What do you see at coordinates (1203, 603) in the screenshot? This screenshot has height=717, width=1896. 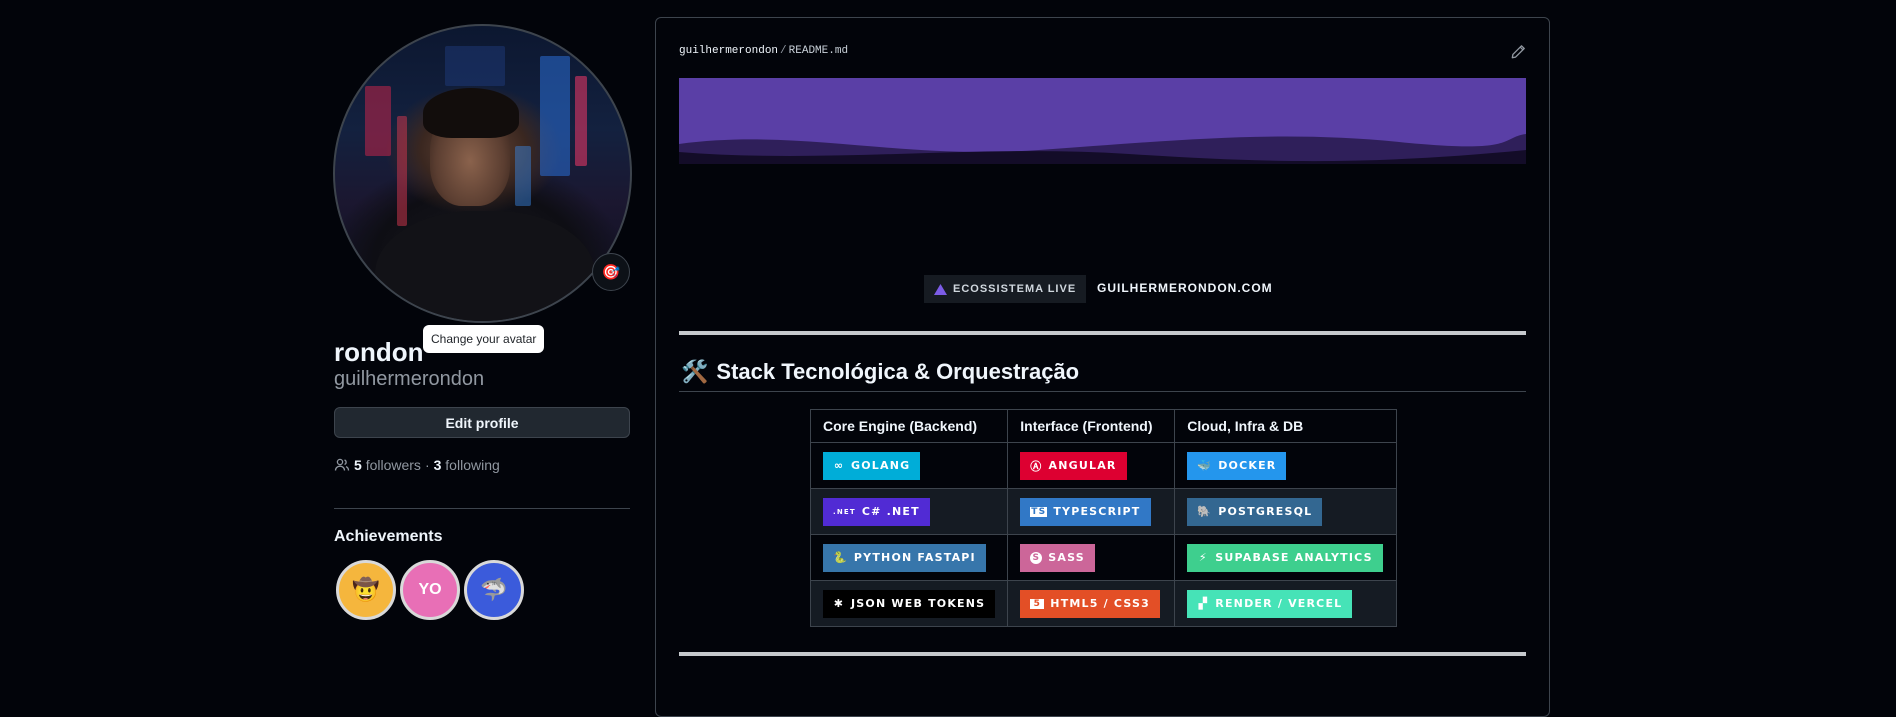 I see `render-icon: ▞` at bounding box center [1203, 603].